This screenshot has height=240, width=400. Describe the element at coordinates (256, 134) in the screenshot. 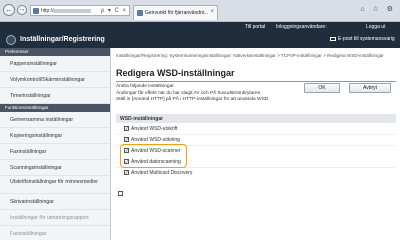

I see `divider` at that location.